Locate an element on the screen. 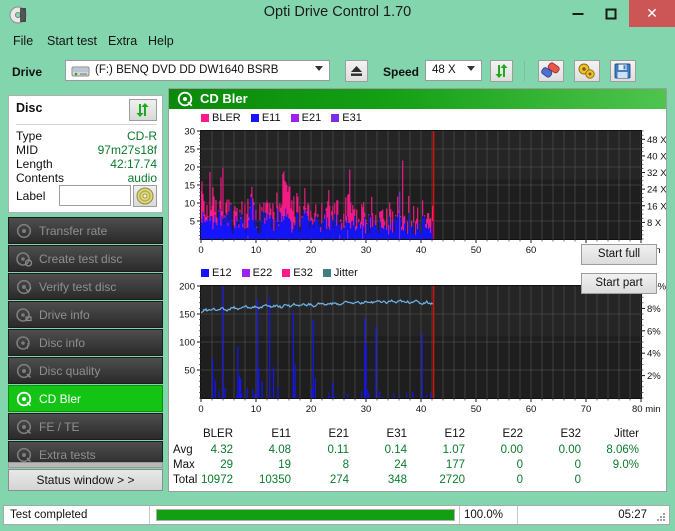 The image size is (675, 531). close-button: ✕ is located at coordinates (652, 13).